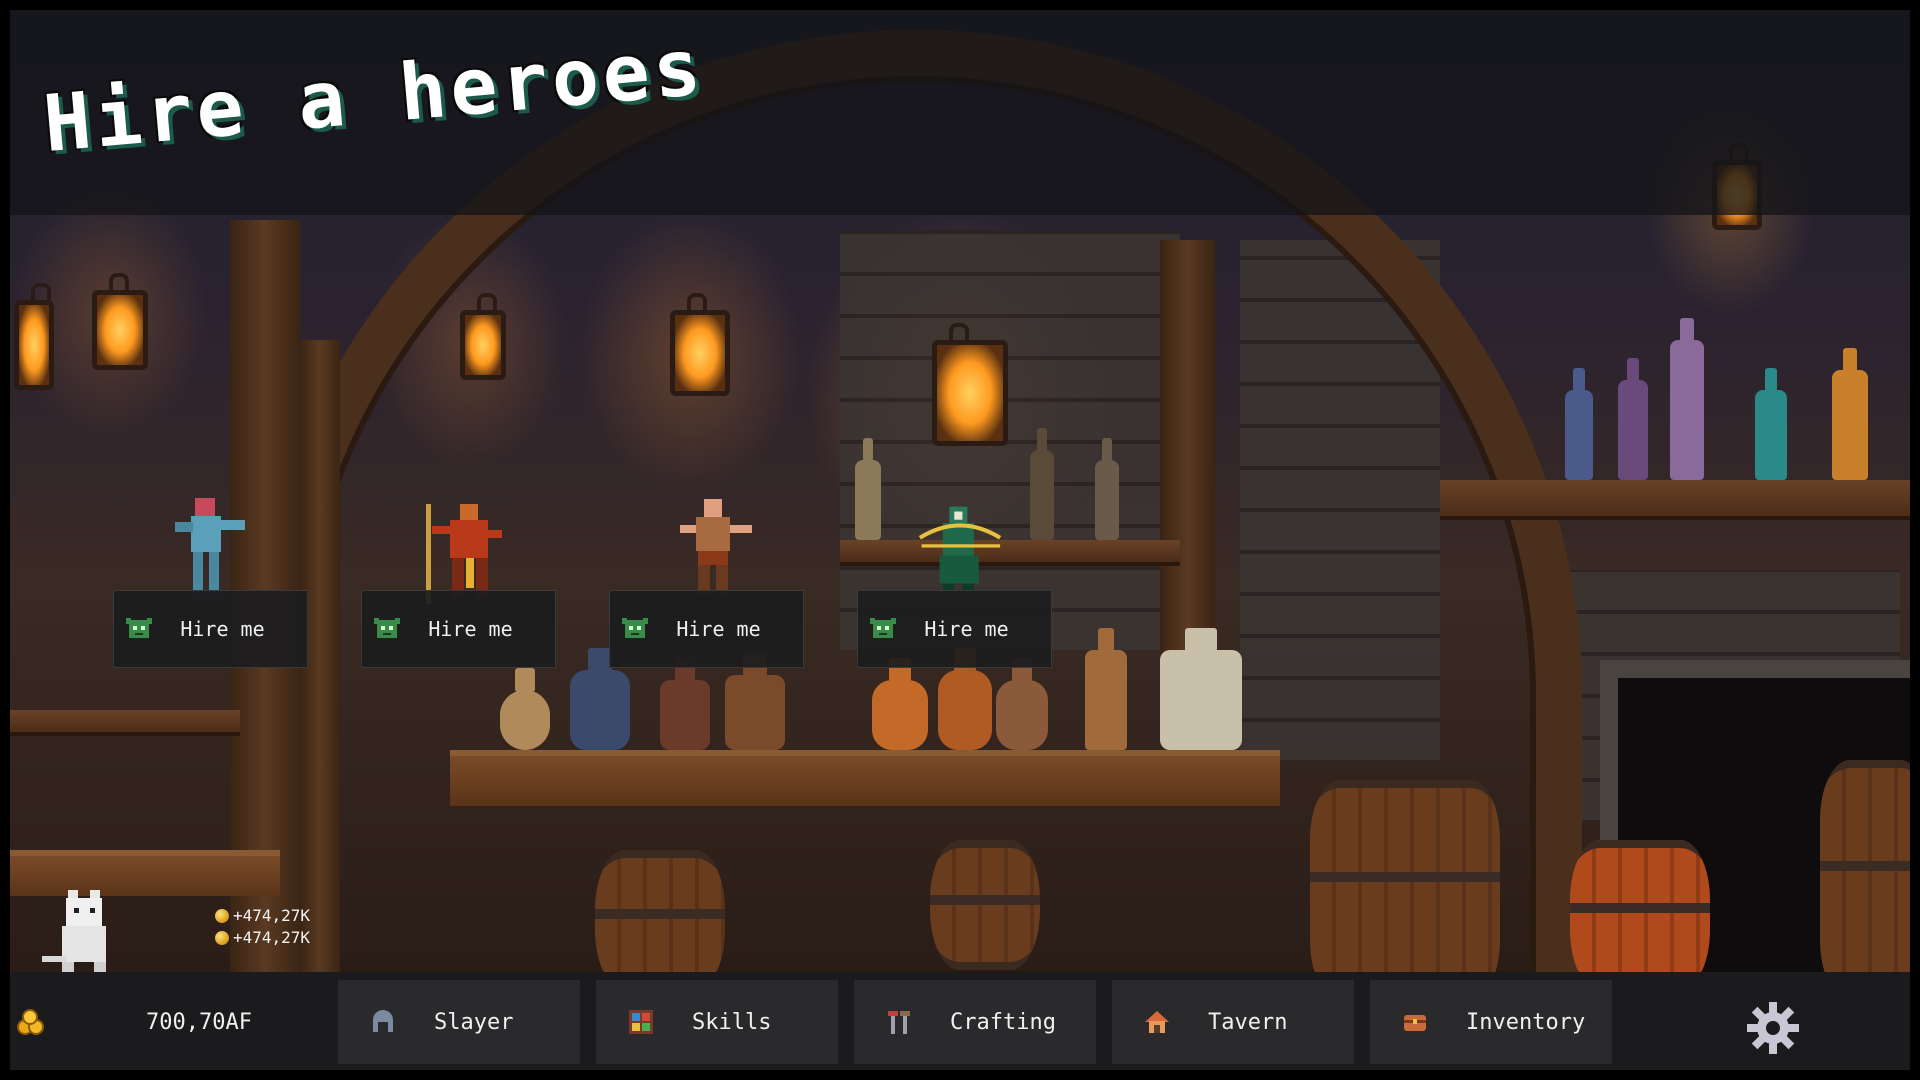 Image resolution: width=1920 pixels, height=1080 pixels. Describe the element at coordinates (1415, 1023) in the screenshot. I see `chest-icon` at that location.